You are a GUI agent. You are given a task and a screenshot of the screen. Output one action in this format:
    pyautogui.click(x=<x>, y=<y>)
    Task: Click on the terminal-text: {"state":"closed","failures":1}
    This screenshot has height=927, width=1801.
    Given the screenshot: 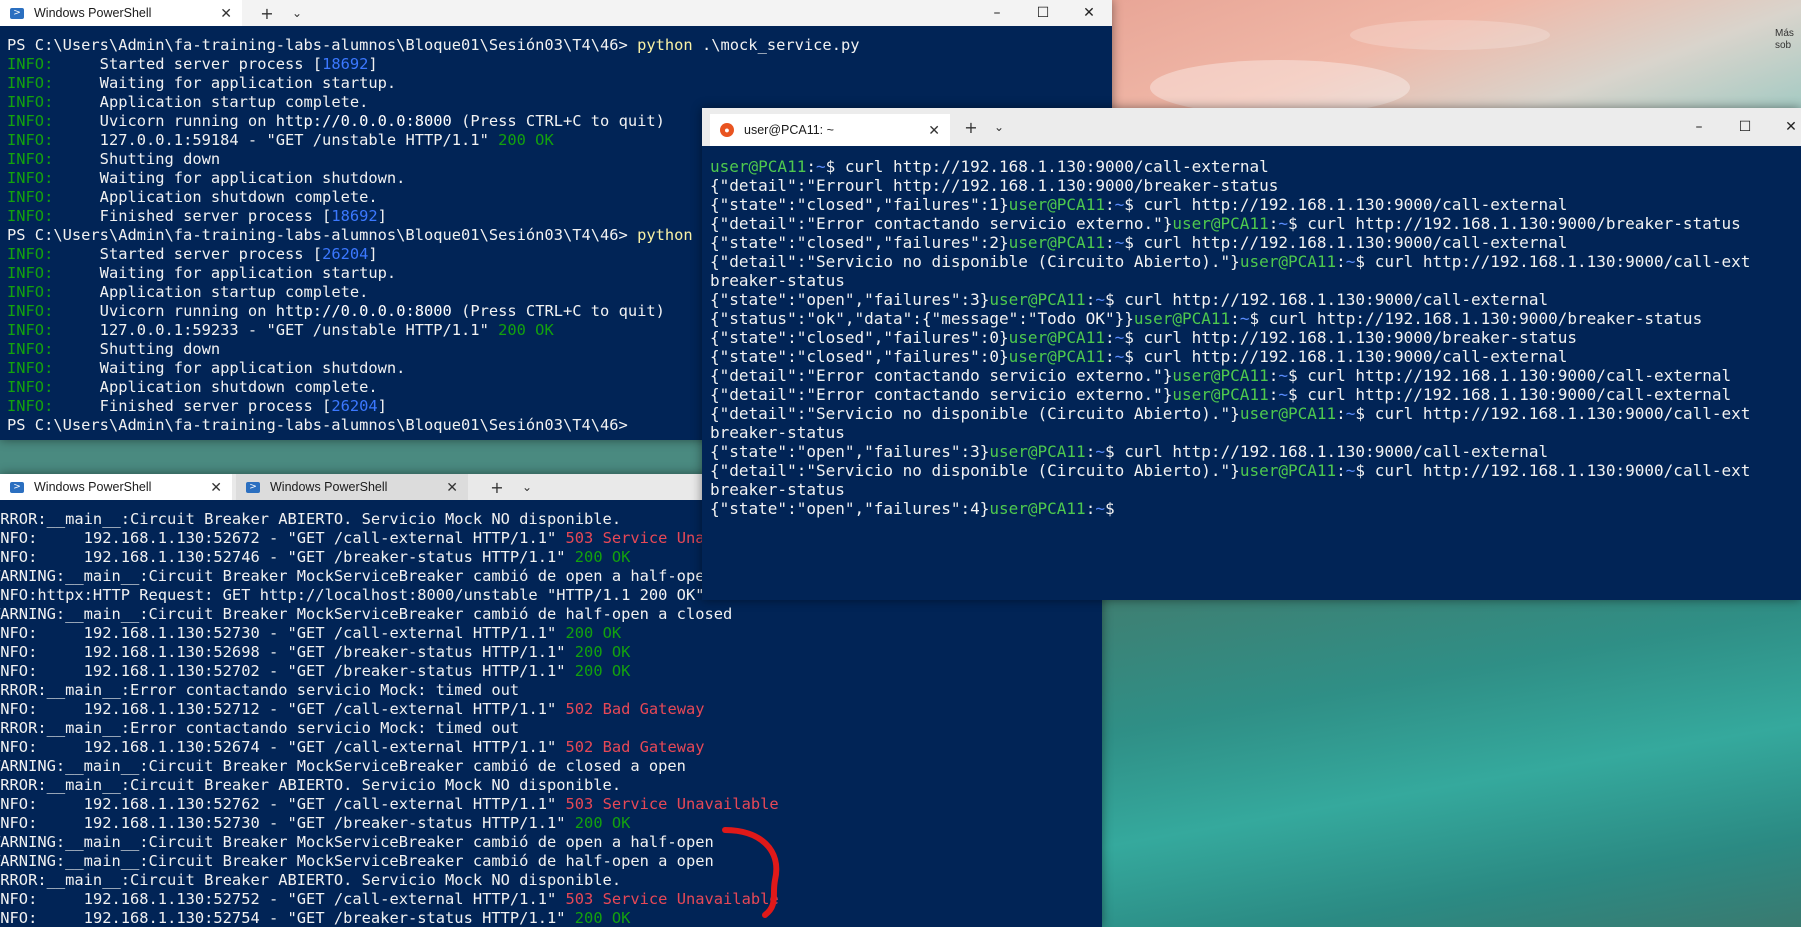 What is the action you would take?
    pyautogui.click(x=859, y=204)
    